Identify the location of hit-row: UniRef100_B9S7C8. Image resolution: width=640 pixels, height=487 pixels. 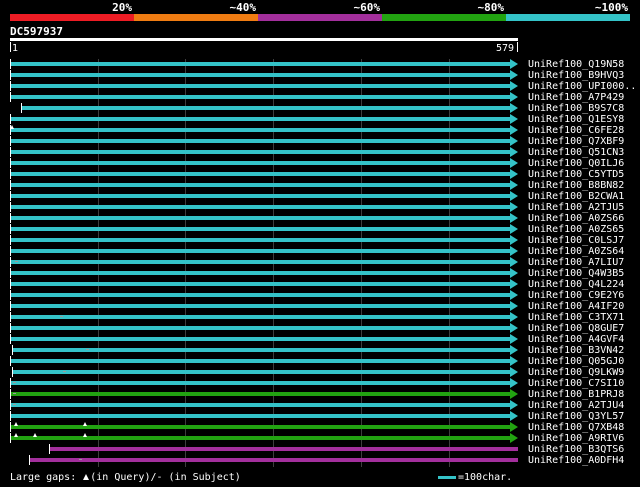
(320, 108).